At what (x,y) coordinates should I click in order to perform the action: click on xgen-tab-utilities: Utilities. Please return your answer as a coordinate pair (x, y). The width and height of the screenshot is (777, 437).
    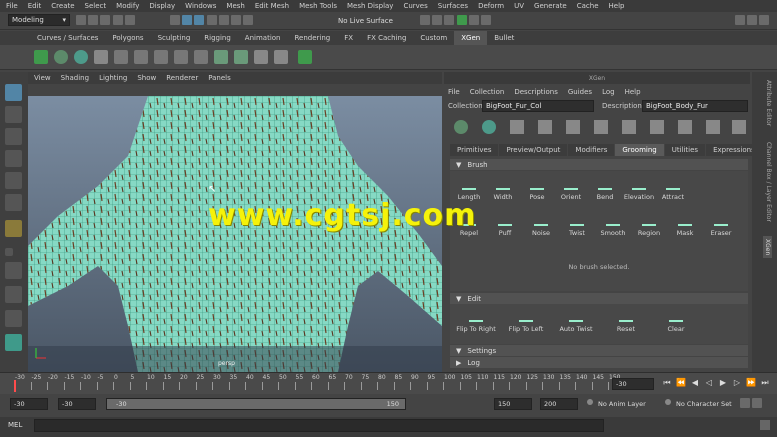
    Looking at the image, I should click on (685, 150).